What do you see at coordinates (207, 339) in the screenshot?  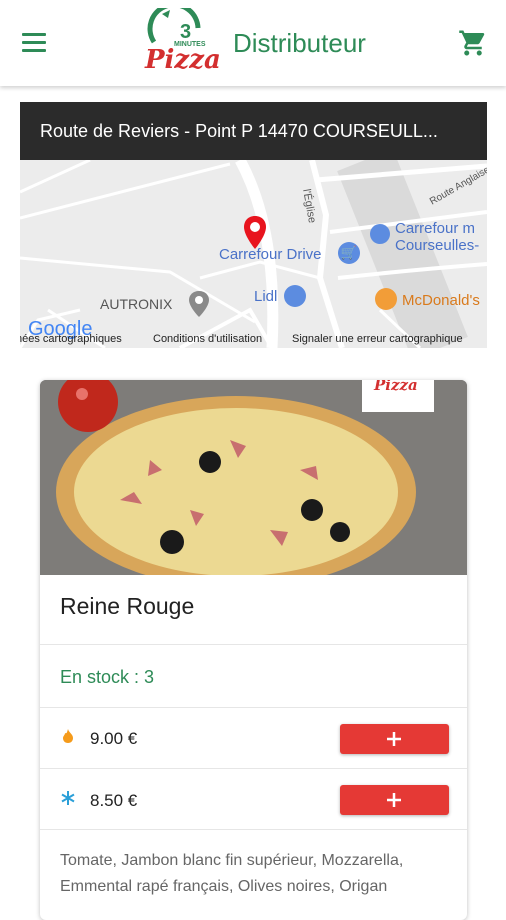 I see `map-terms-link: Conditions d'utilisation` at bounding box center [207, 339].